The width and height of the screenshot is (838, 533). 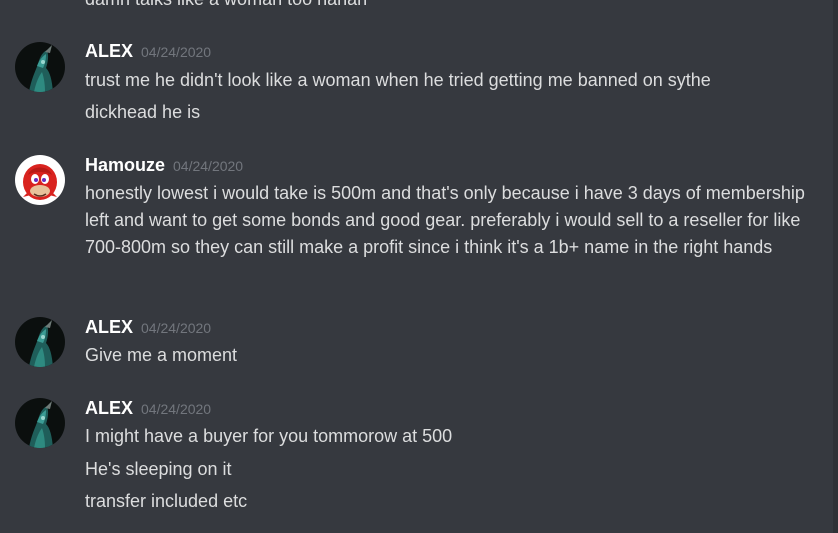 I want to click on scrollbar-track, so click(x=835, y=266).